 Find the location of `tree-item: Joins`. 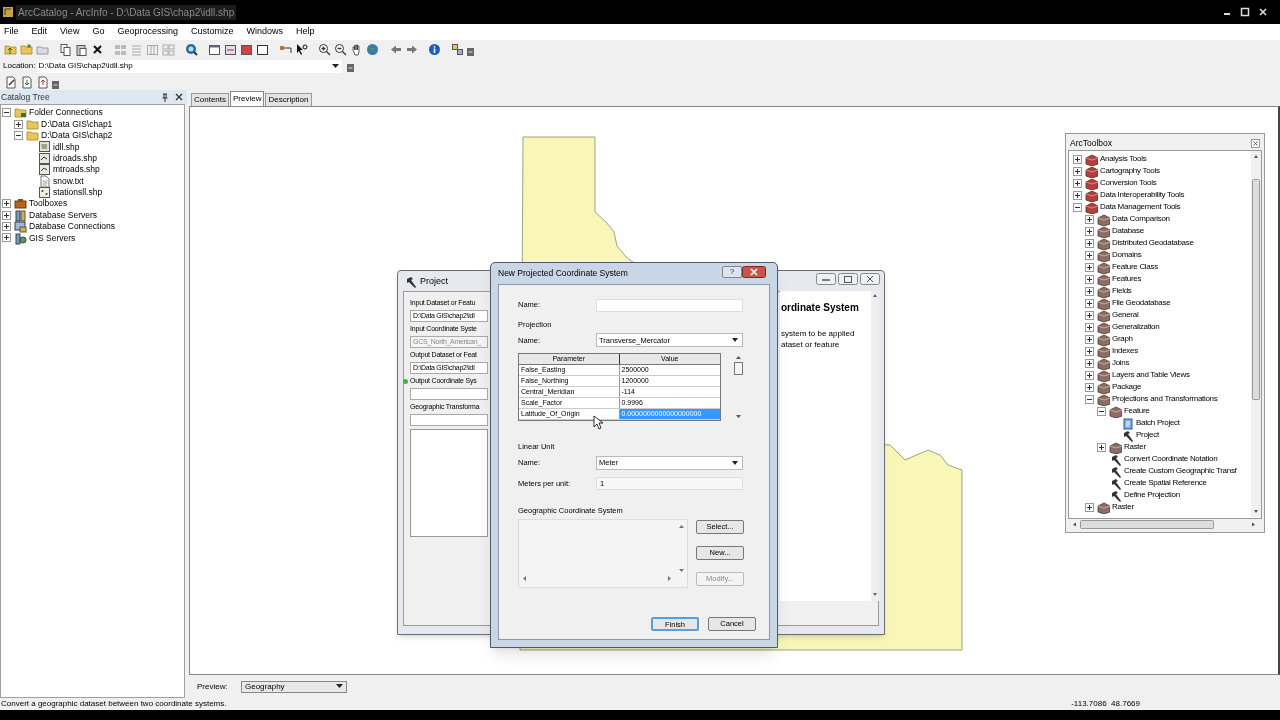

tree-item: Joins is located at coordinates (1121, 363).